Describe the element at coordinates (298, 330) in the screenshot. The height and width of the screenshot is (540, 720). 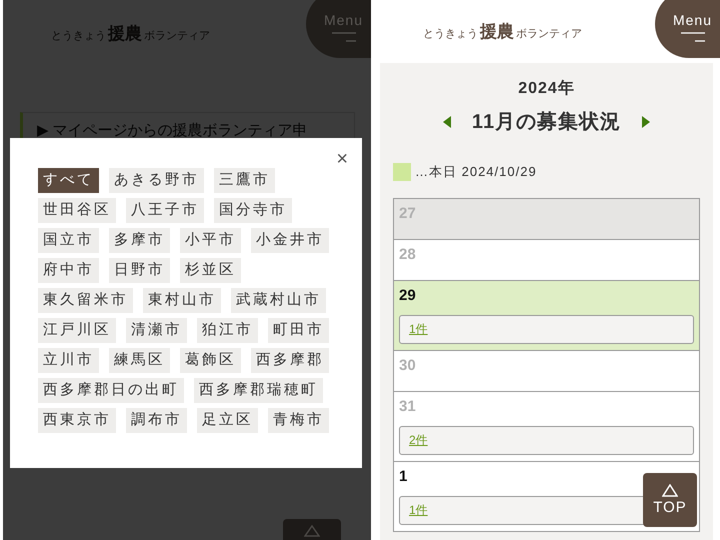
I see `area-tag: 町田市` at that location.